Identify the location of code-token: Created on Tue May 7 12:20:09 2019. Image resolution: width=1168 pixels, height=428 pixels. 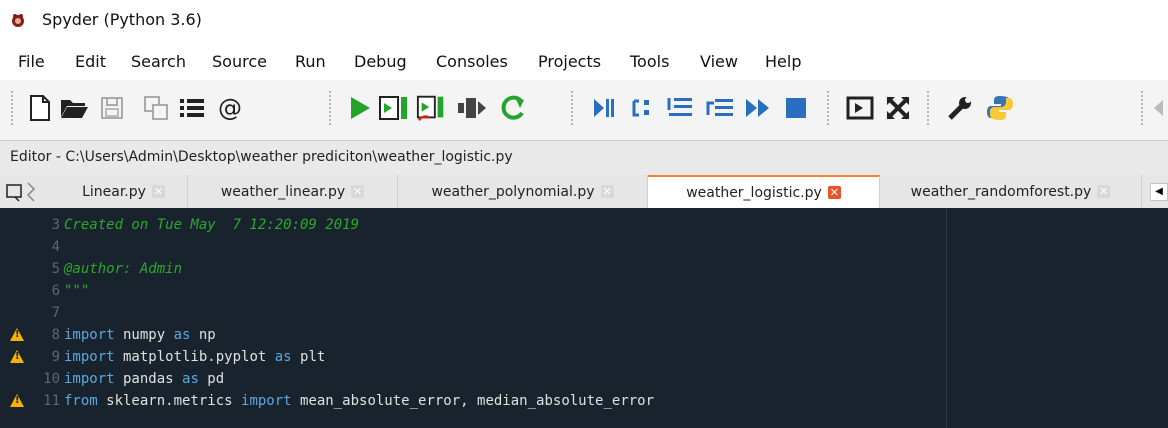
(212, 225).